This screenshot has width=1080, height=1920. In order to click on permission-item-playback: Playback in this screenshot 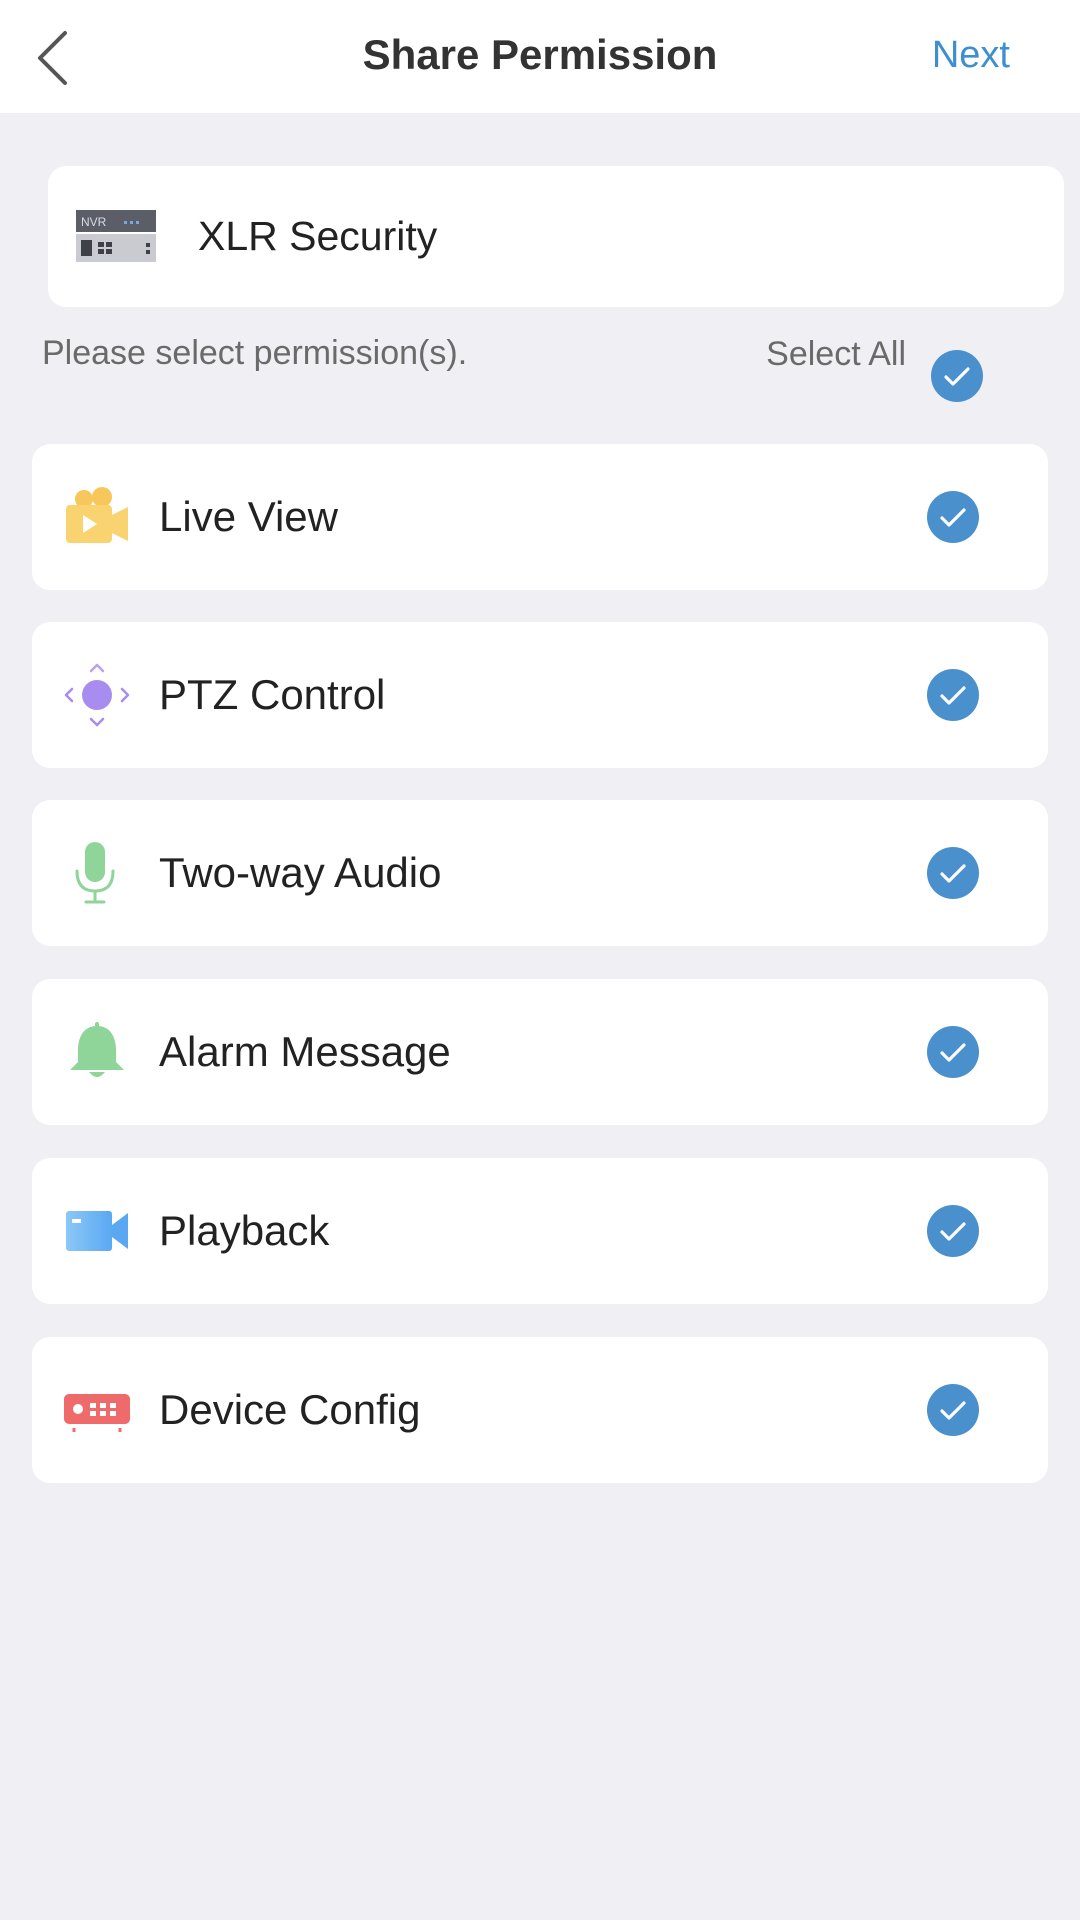, I will do `click(540, 1231)`.